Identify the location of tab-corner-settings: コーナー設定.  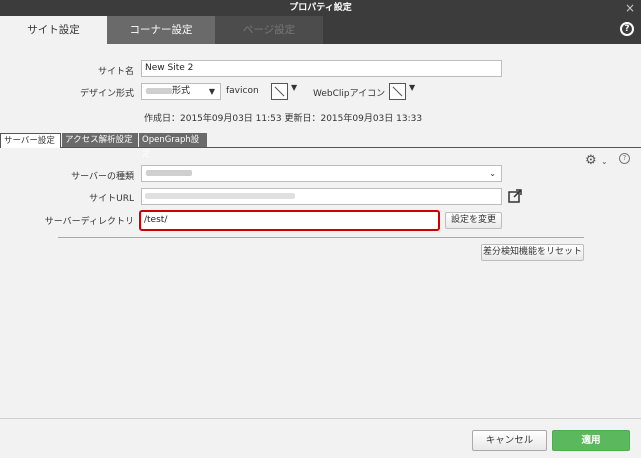
(161, 30).